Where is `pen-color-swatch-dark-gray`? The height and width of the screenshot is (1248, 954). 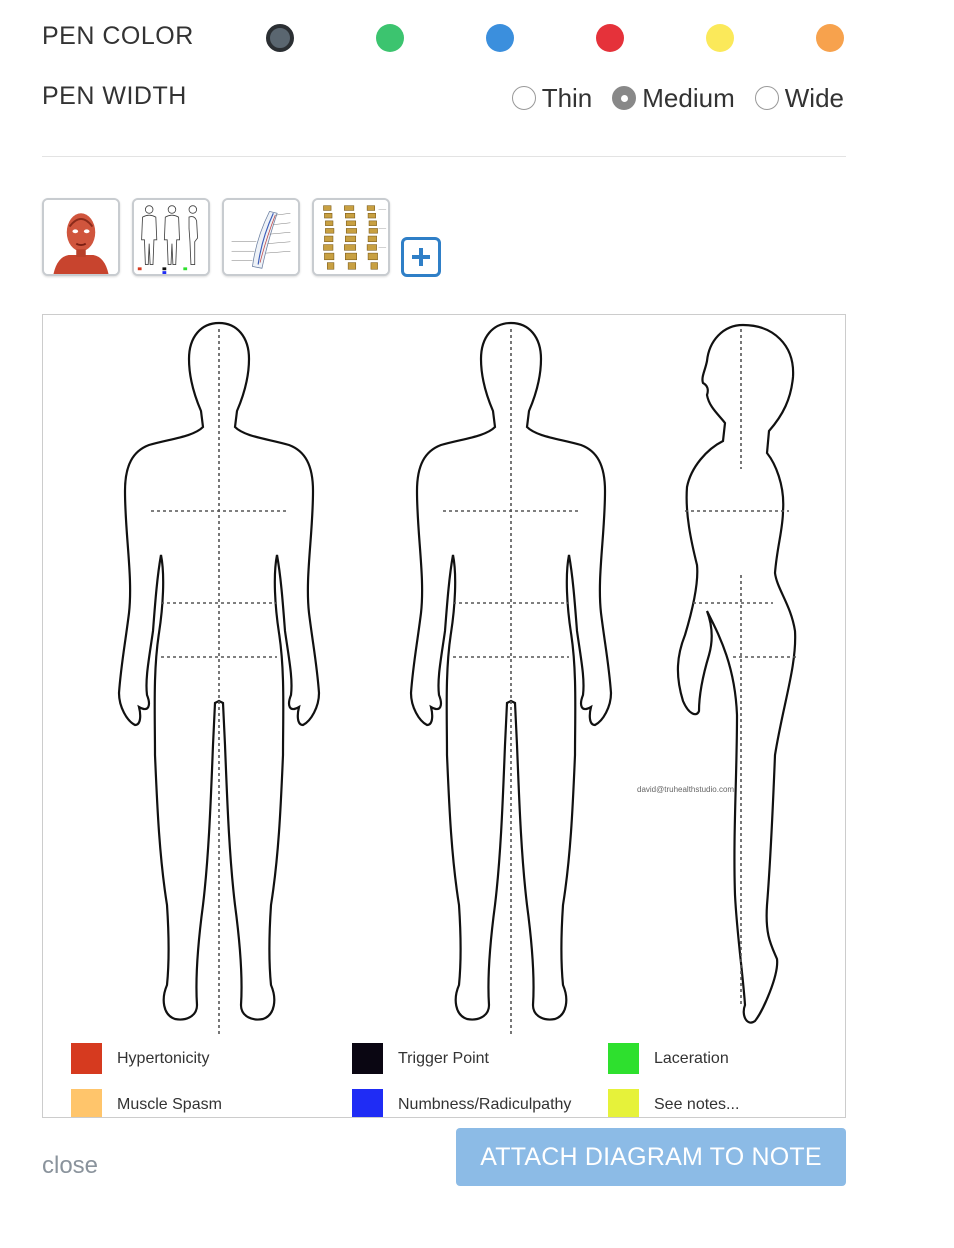 pen-color-swatch-dark-gray is located at coordinates (280, 38).